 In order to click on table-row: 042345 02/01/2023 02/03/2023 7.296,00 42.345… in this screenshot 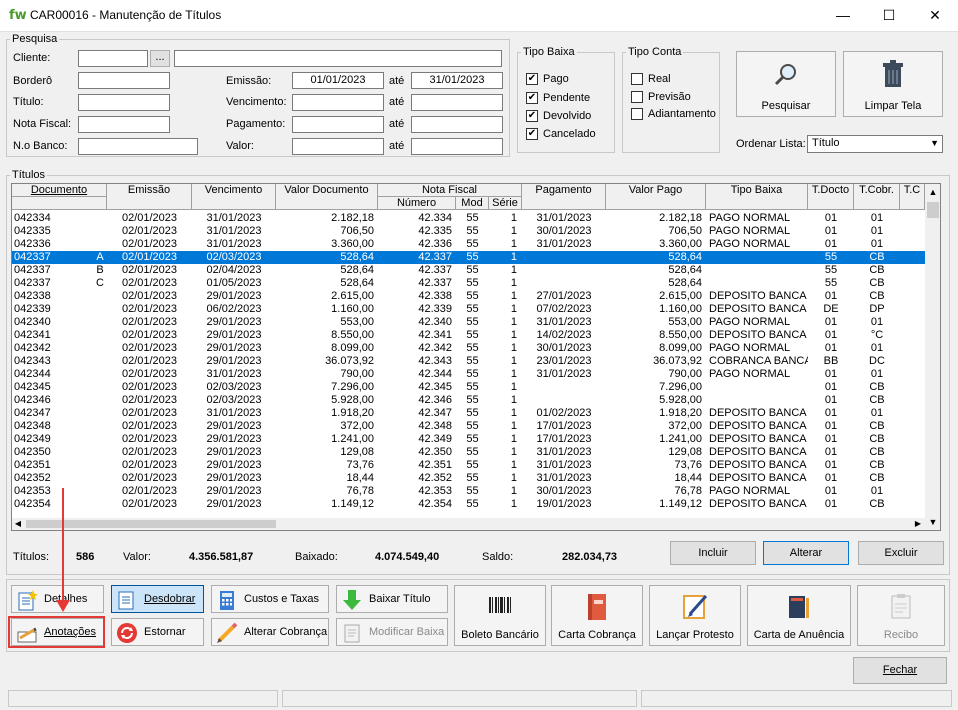, I will do `click(468, 387)`.